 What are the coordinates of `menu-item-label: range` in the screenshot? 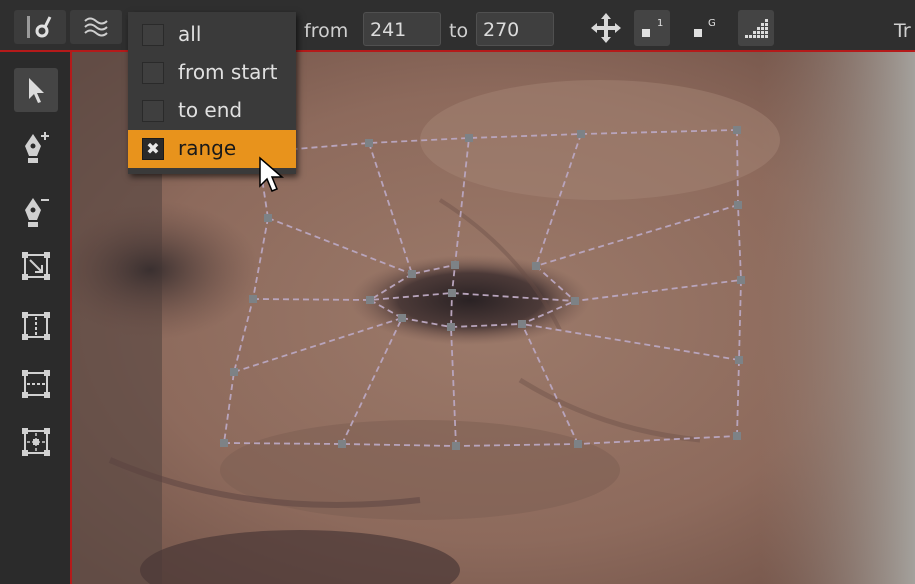 It's located at (207, 148).